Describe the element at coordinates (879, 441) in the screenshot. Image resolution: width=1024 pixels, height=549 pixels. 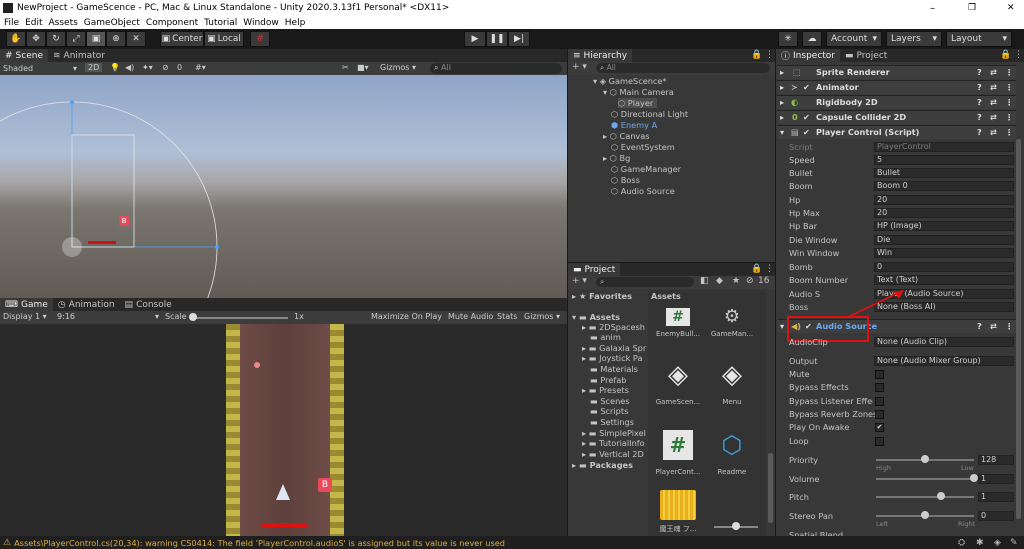
I see `toggle-loop` at that location.